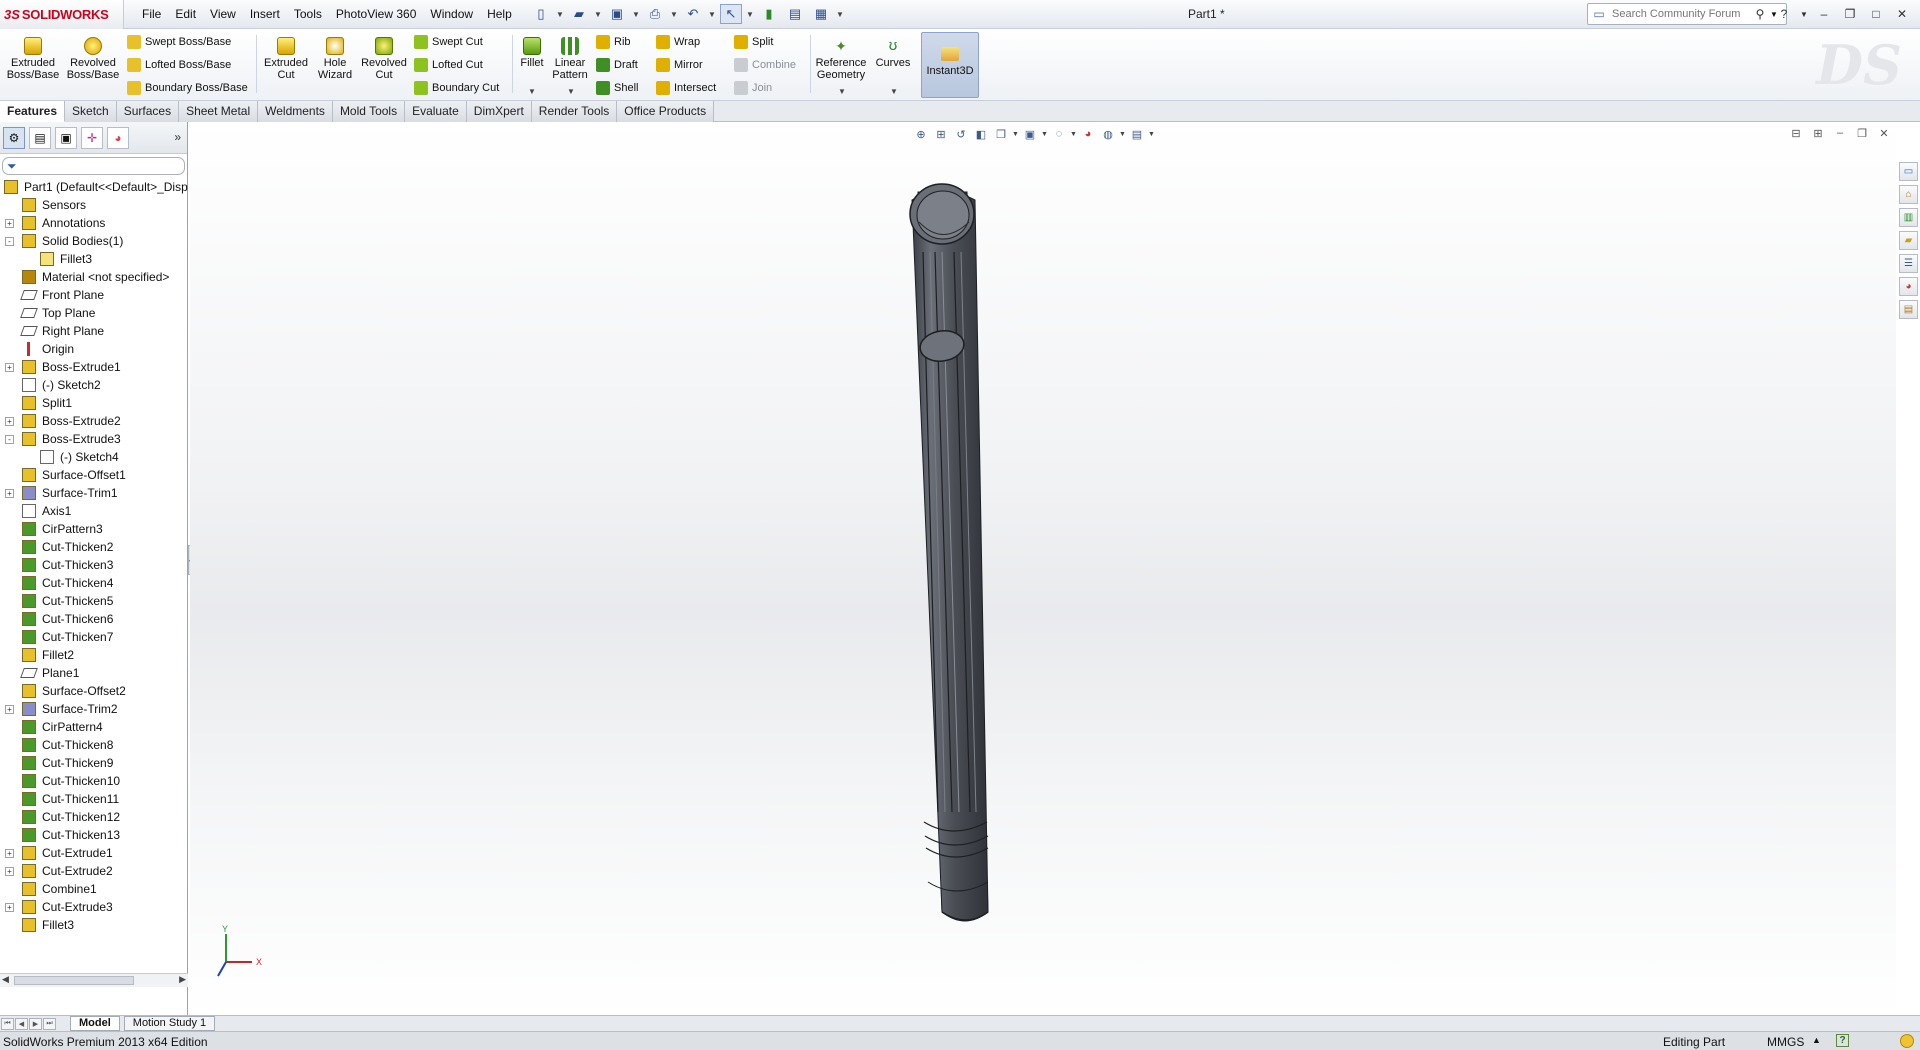  What do you see at coordinates (841, 64) in the screenshot?
I see `reference-geometry-button: ✦ Reference Geometry` at bounding box center [841, 64].